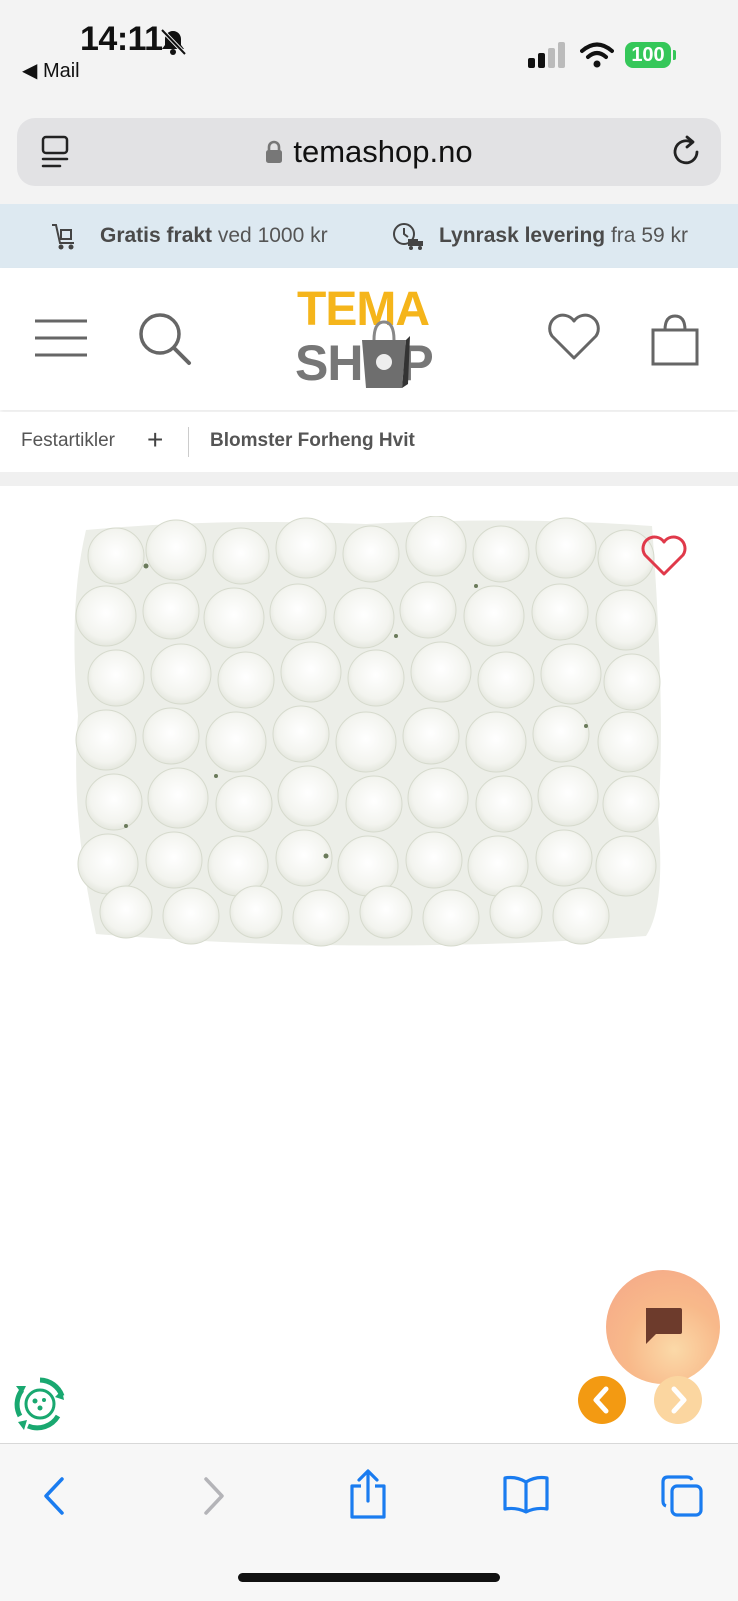 The height and width of the screenshot is (1601, 738). What do you see at coordinates (674, 55) in the screenshot?
I see `battery-tip` at bounding box center [674, 55].